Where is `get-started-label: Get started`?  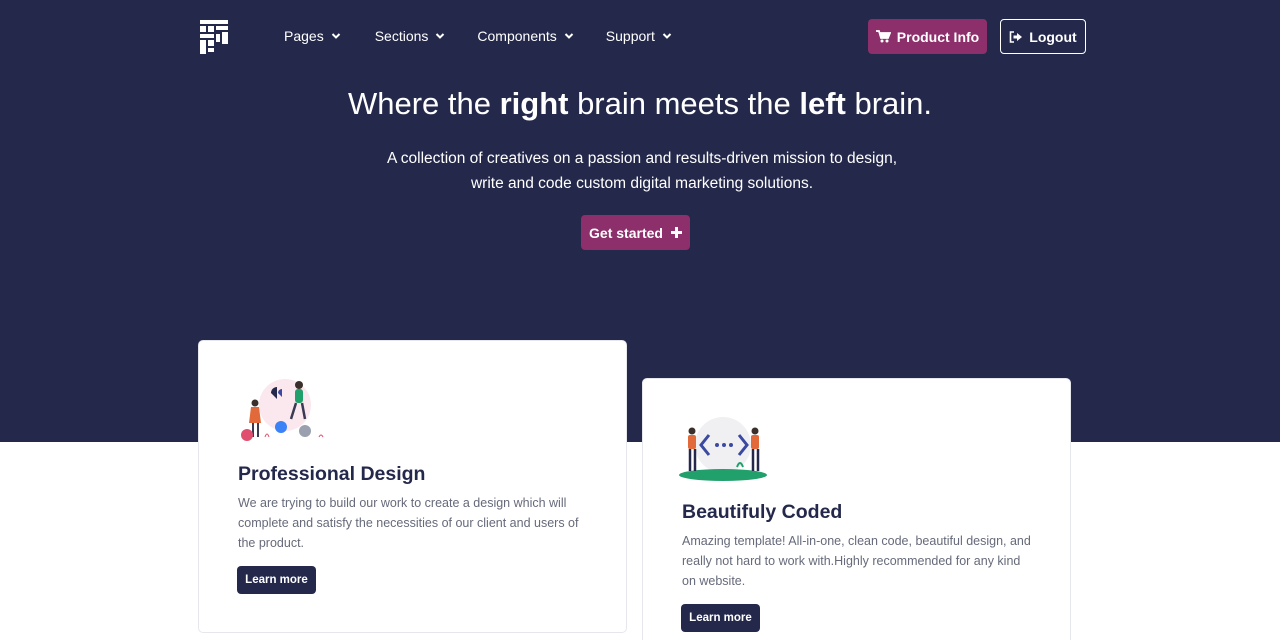
get-started-label: Get started is located at coordinates (626, 232).